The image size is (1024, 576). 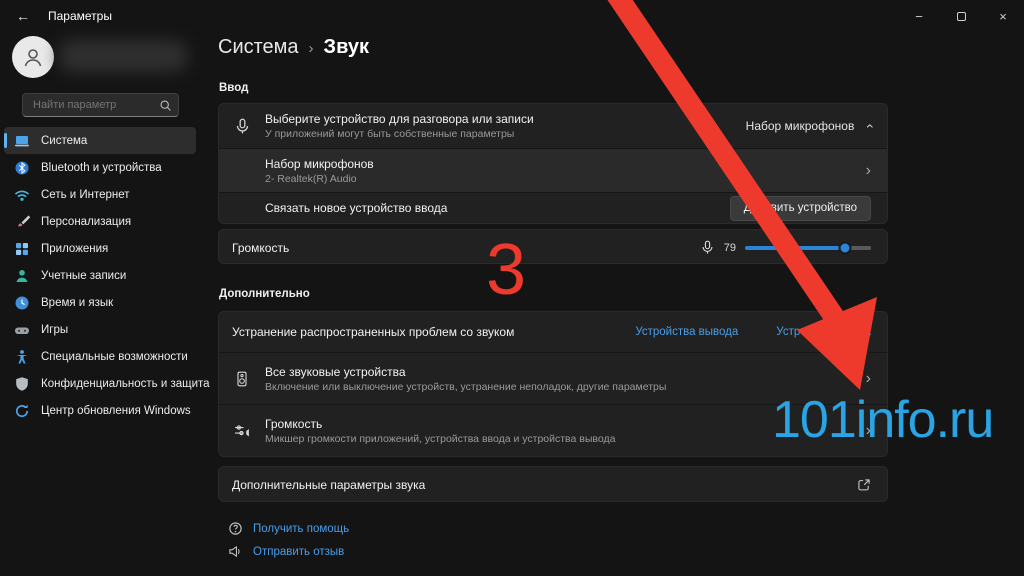 I want to click on get-help-link: Получить помощь, so click(x=288, y=528).